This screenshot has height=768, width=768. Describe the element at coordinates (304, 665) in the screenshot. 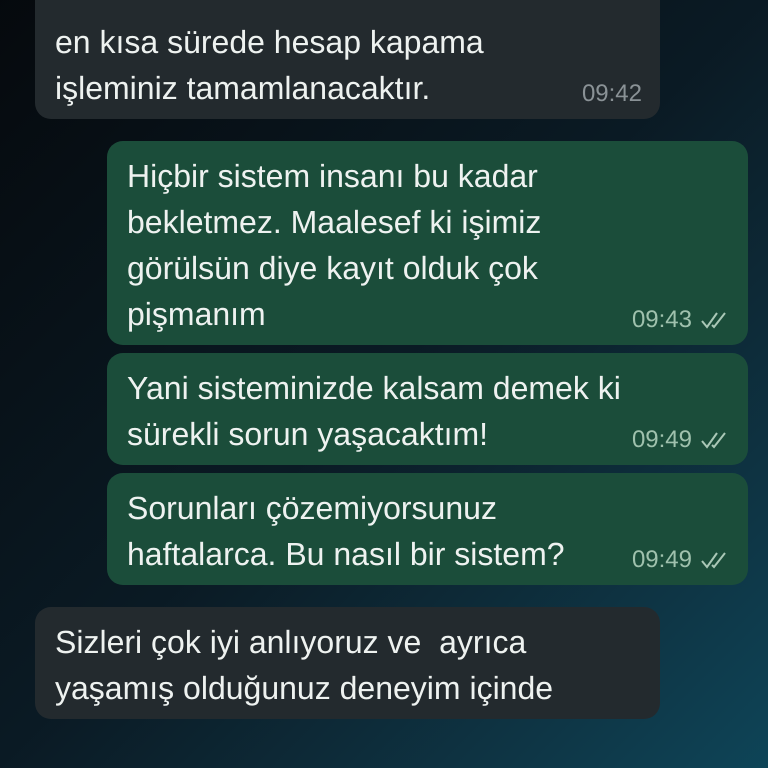

I see `message-text: Sizleri çok iyi anlıyoruz ve ayrıca yaşamış olduğunuz deneyim içinde` at that location.